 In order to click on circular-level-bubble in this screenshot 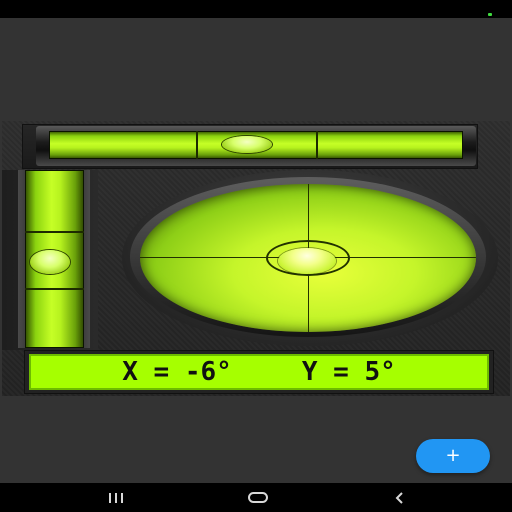, I will do `click(307, 261)`.